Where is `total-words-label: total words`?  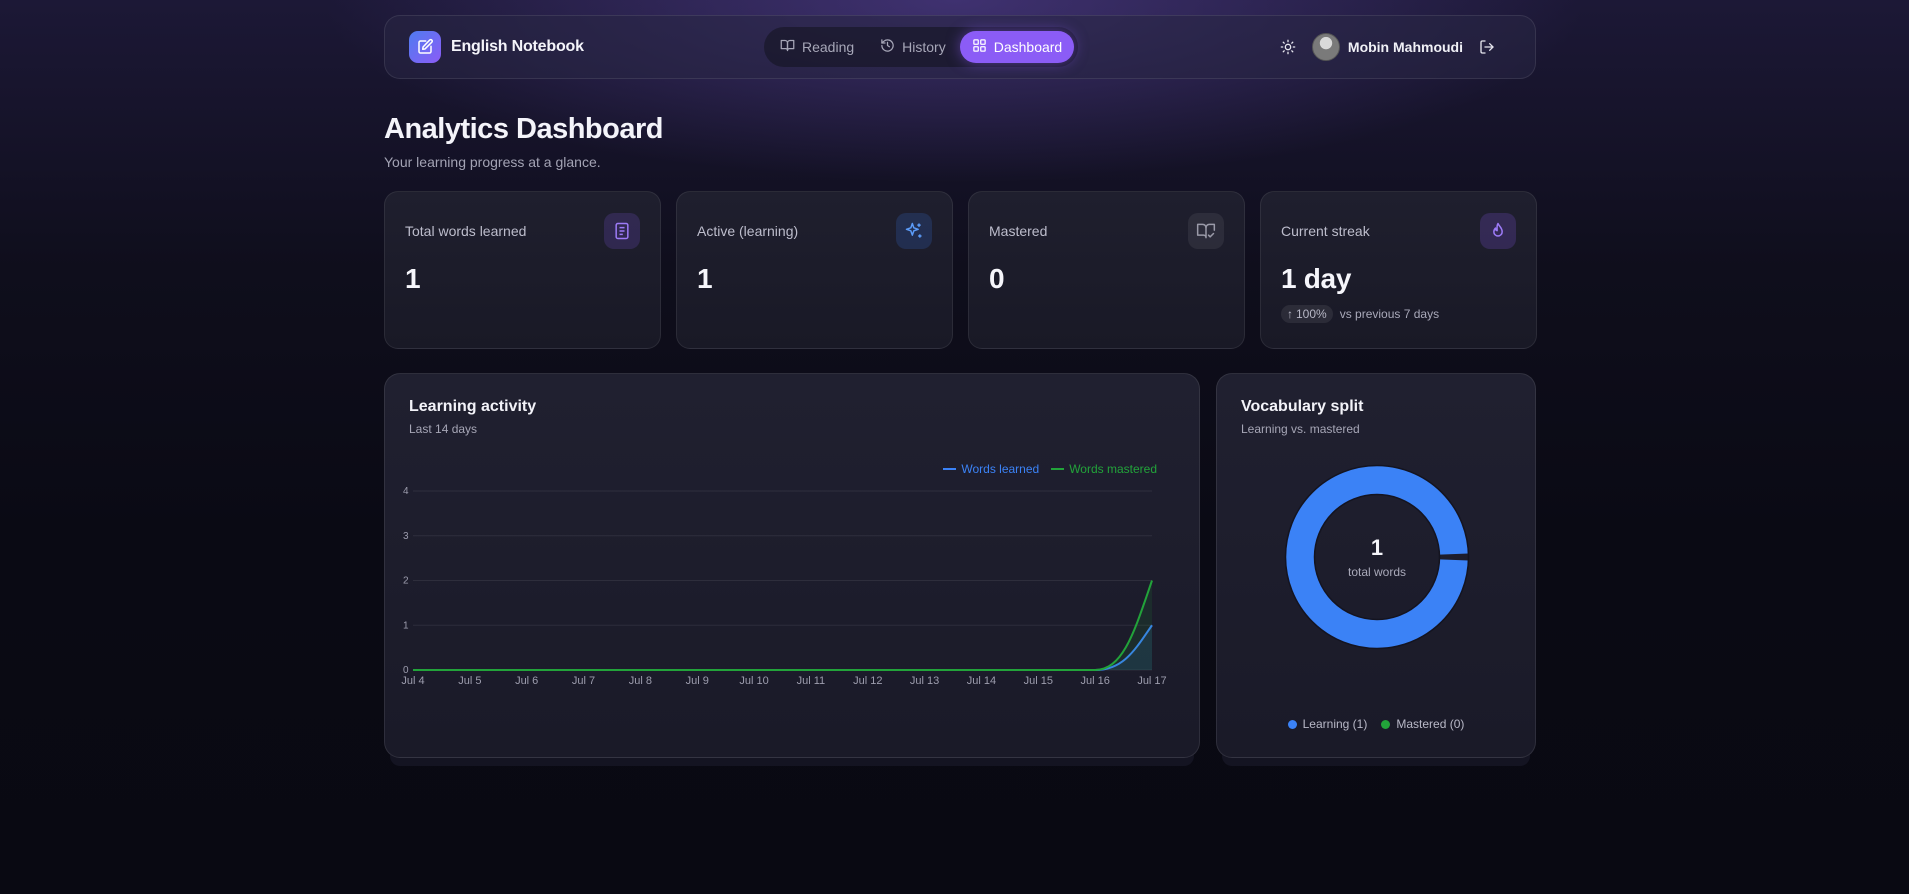
total-words-label: total words is located at coordinates (1377, 572).